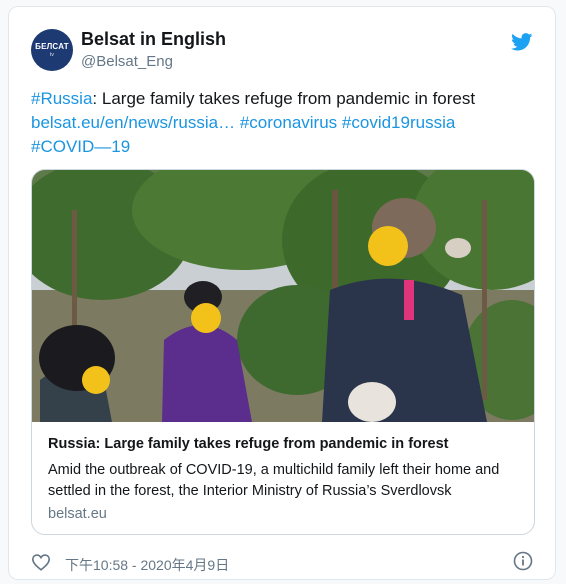 The image size is (566, 584). I want to click on hashtag-covid19: #COVID—19, so click(80, 146).